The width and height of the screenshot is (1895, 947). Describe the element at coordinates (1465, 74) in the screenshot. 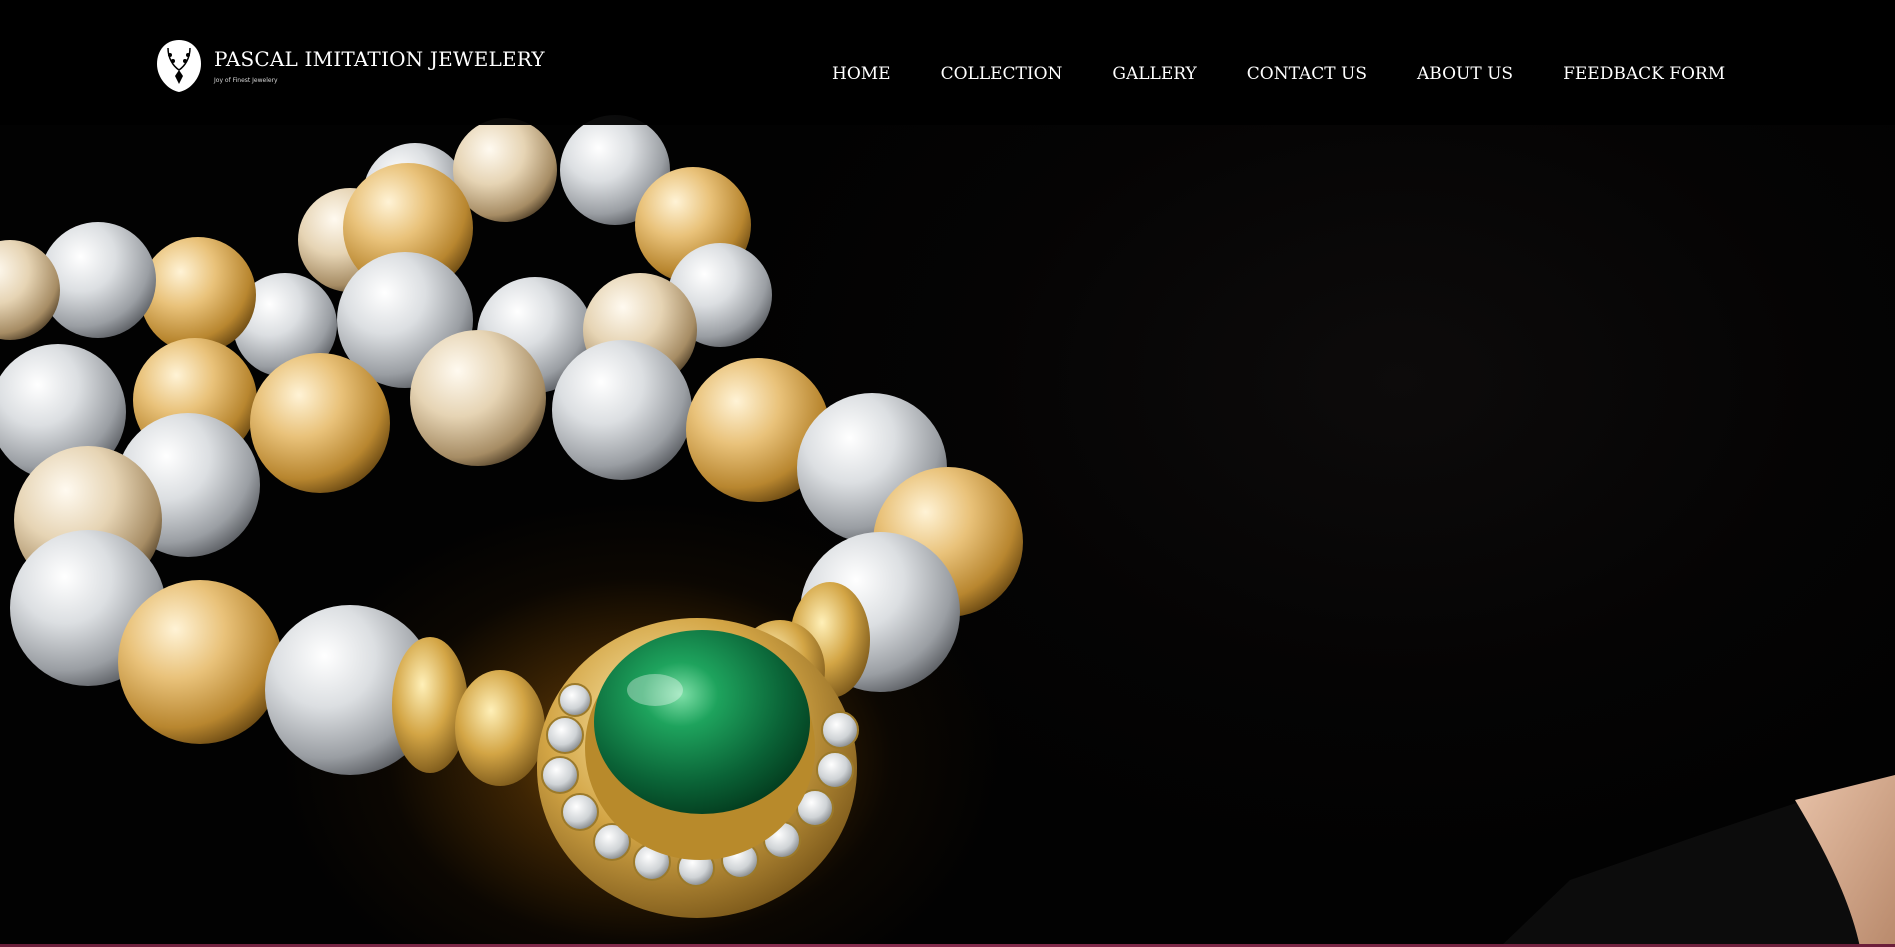

I see `nav-about-us-link: ABOUT US` at that location.